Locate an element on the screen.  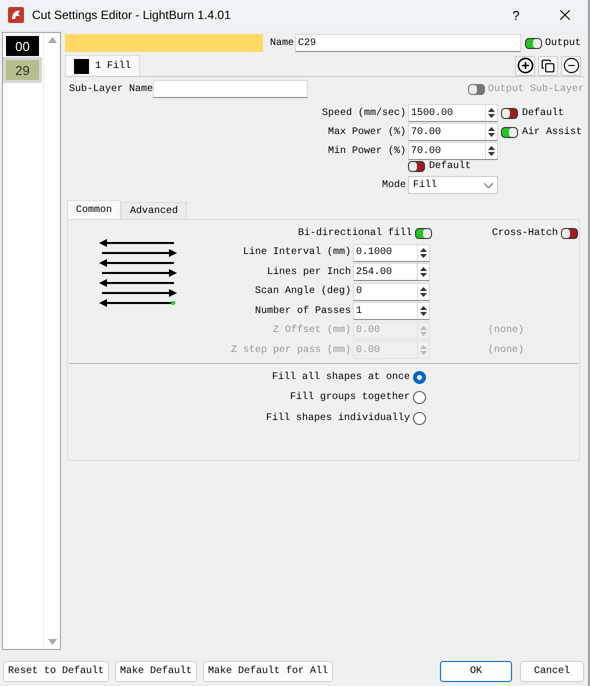
fill-setting-label: Number of Passes is located at coordinates (303, 311).